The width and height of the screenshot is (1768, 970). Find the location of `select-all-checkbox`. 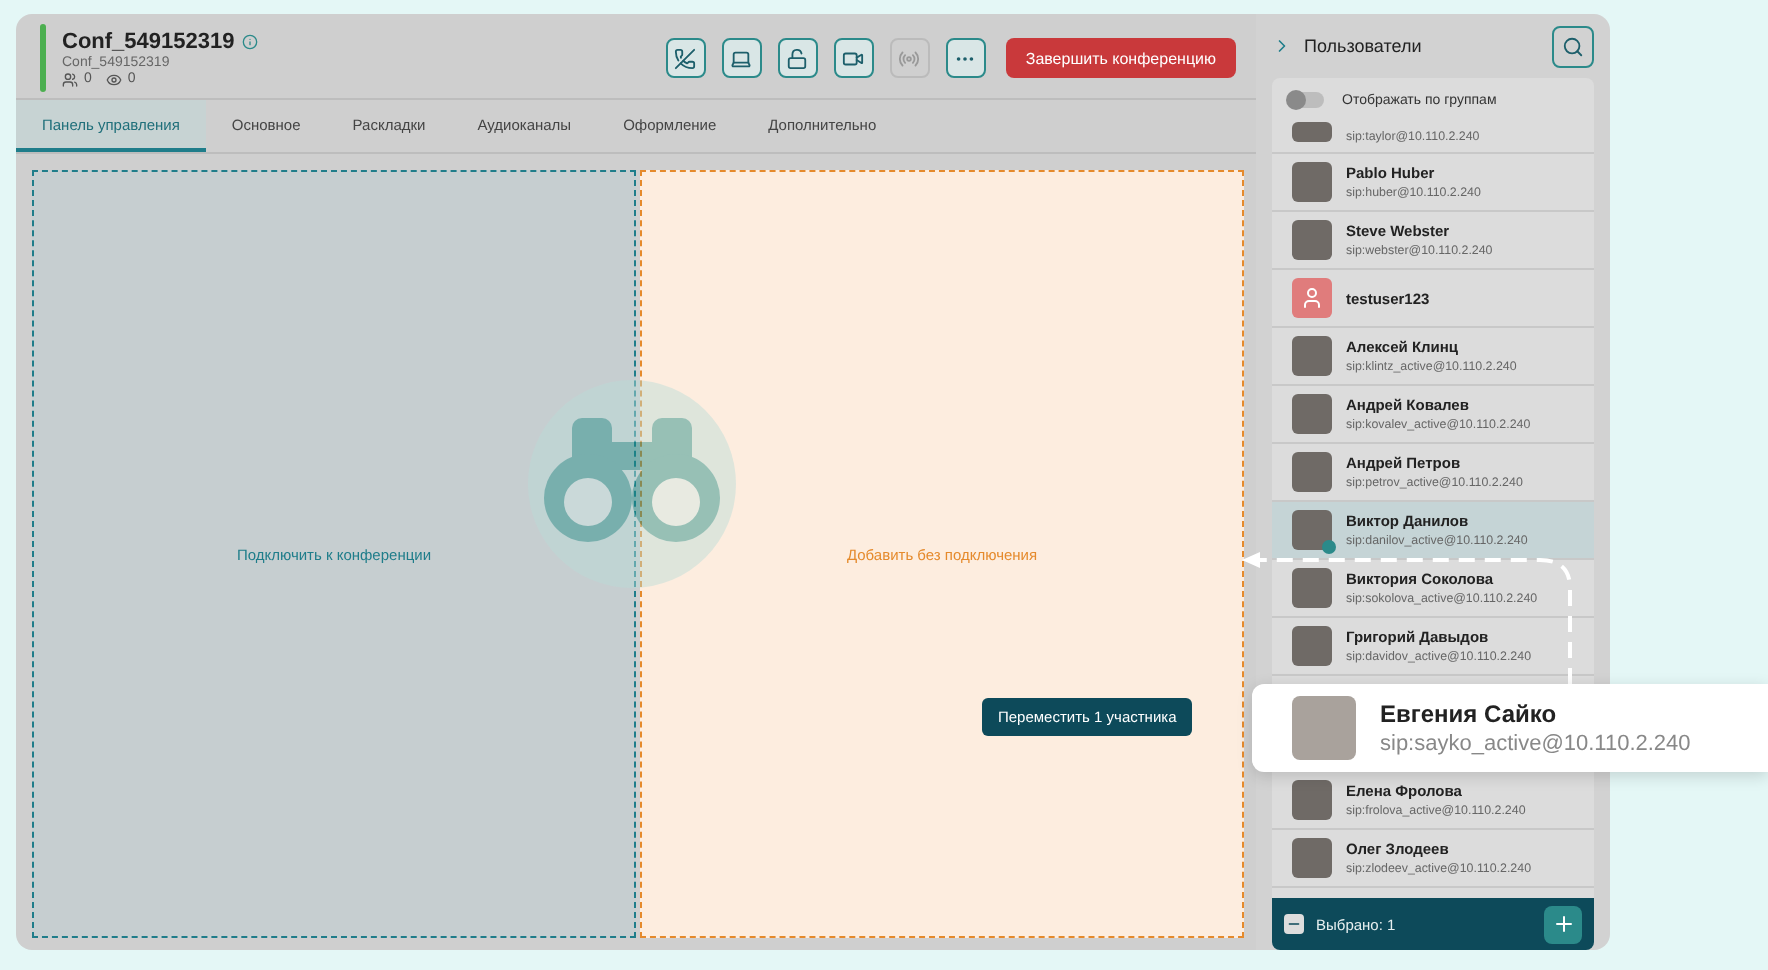

select-all-checkbox is located at coordinates (1294, 924).